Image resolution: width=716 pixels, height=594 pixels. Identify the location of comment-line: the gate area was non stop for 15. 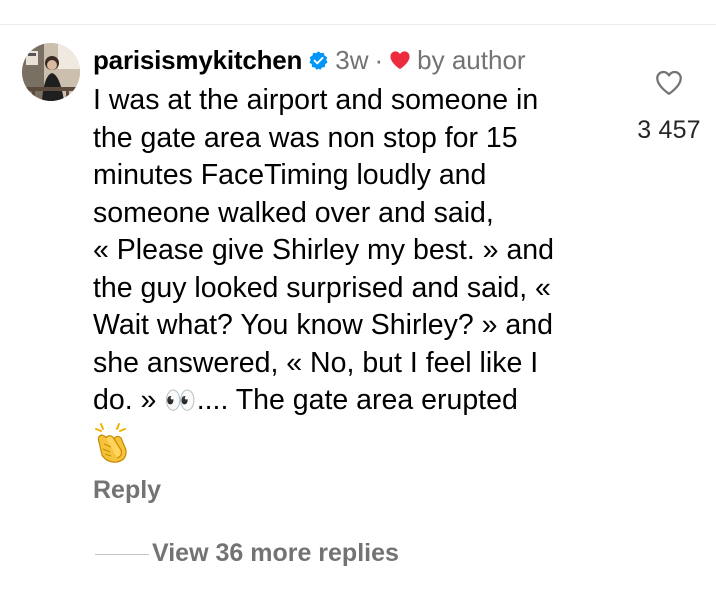
(305, 137).